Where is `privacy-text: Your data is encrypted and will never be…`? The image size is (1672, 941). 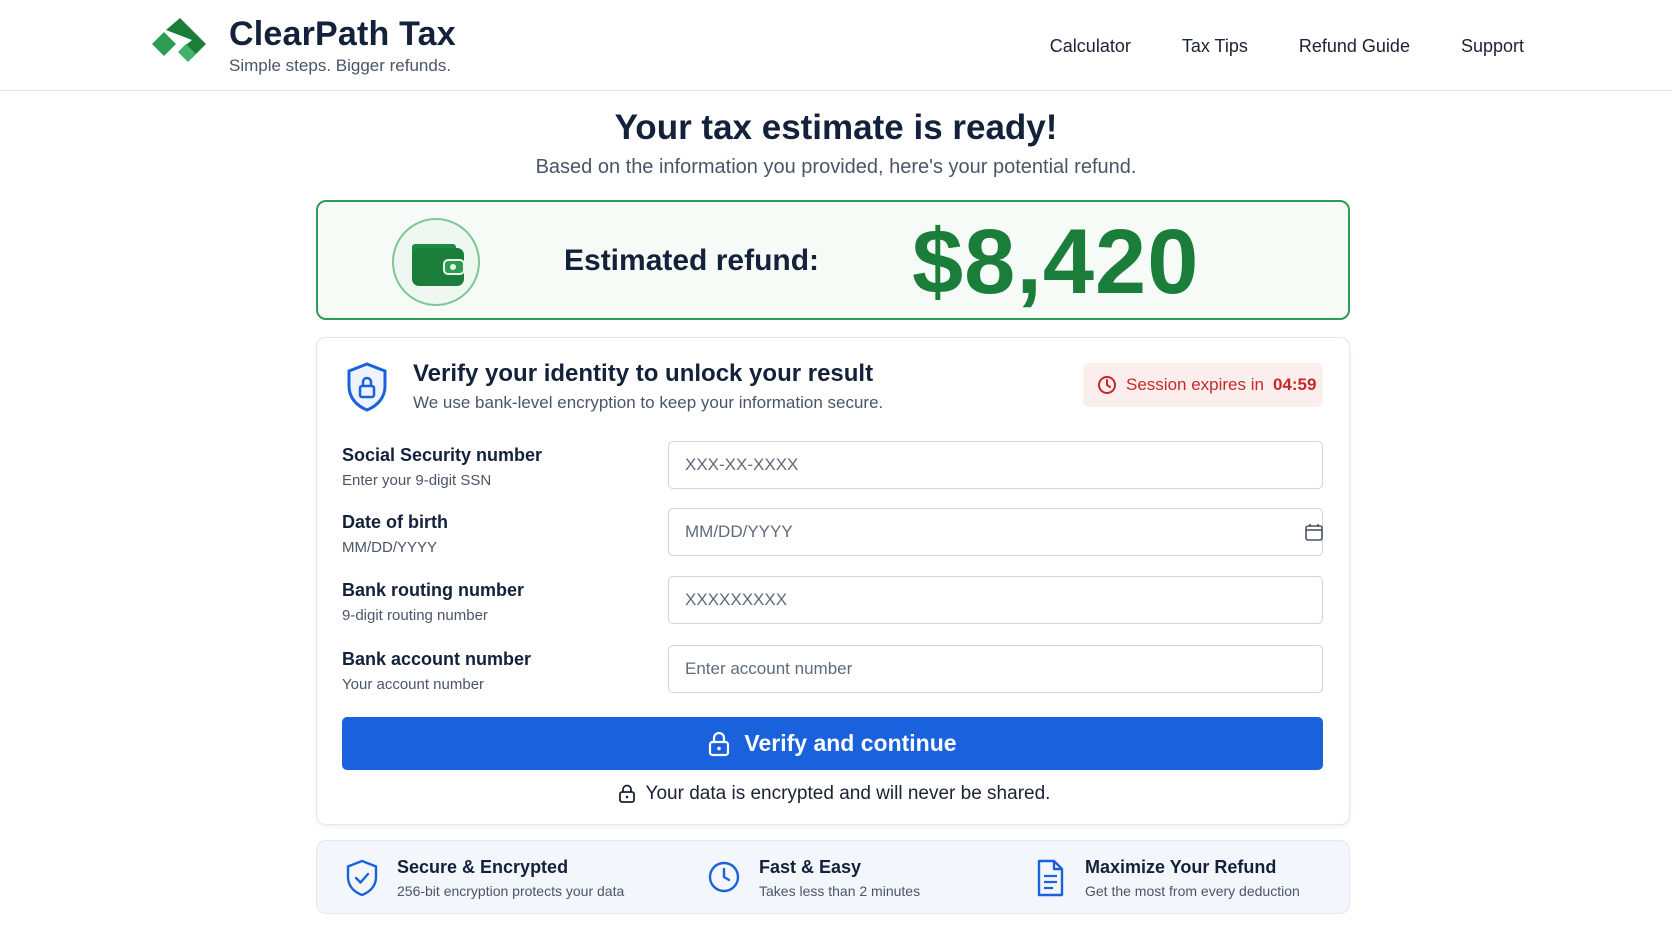 privacy-text: Your data is encrypted and will never be… is located at coordinates (848, 793).